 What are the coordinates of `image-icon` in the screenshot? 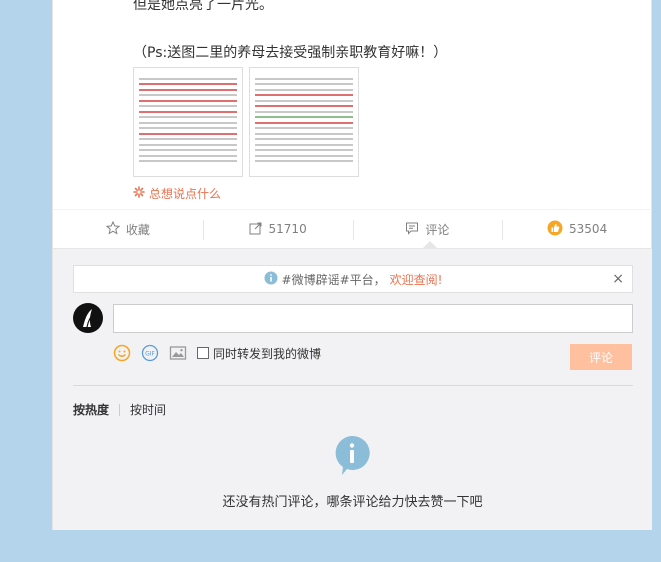 It's located at (178, 353).